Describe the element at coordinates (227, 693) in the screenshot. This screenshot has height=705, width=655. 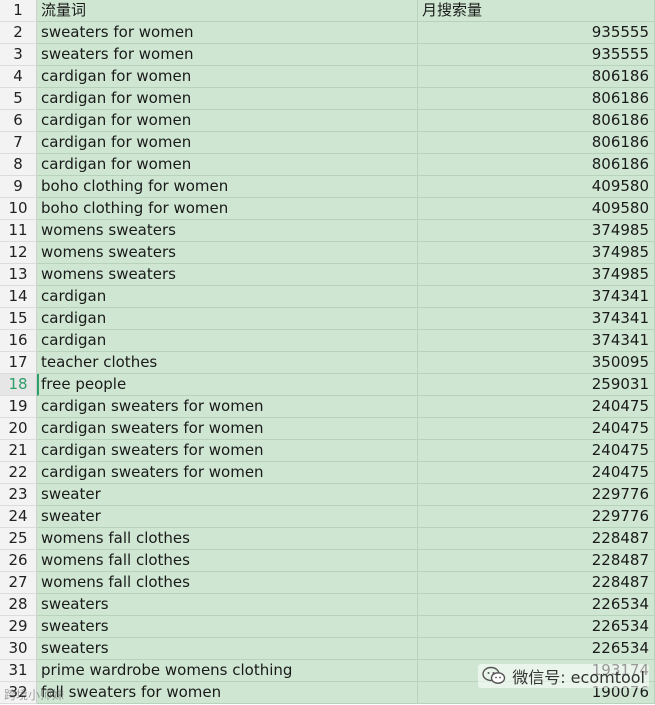
I see `keyword-cell: fall sweaters for women` at that location.